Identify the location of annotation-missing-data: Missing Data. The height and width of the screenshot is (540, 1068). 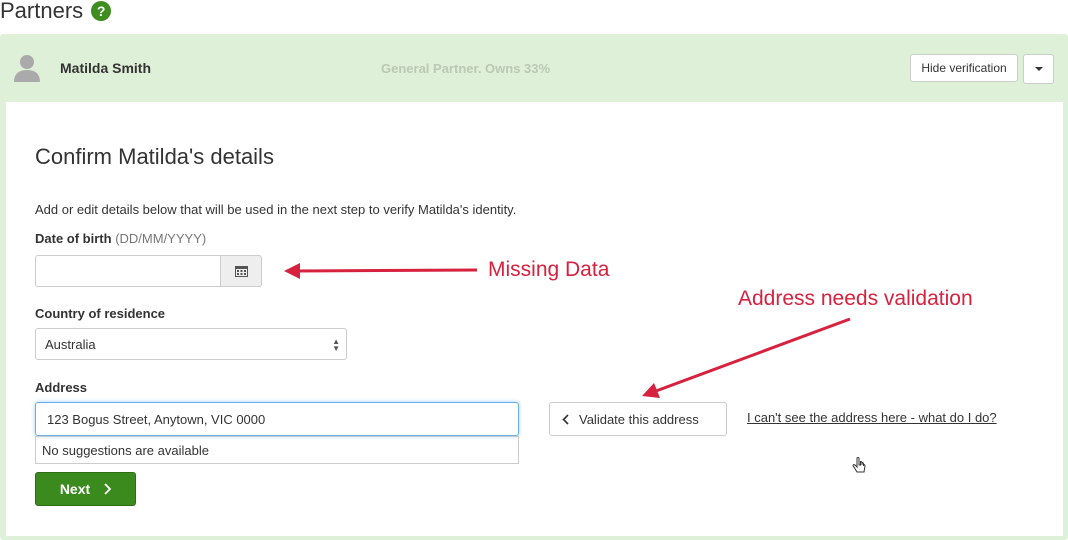
(549, 269).